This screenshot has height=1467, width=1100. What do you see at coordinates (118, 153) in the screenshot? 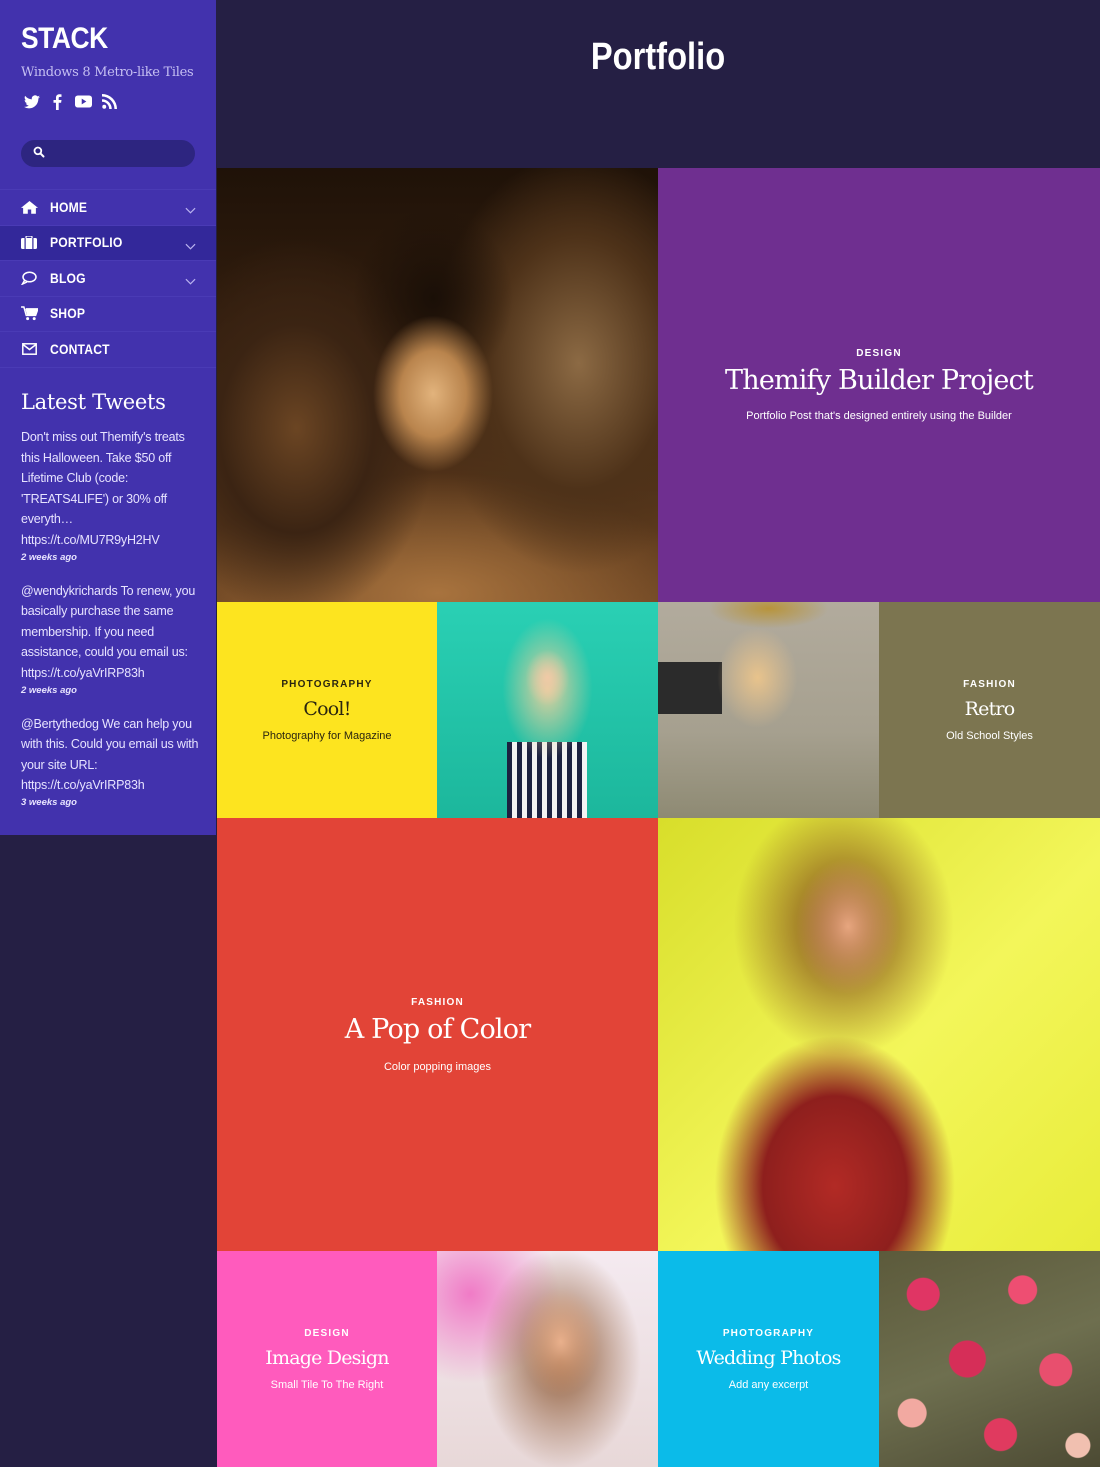
I see `search-input` at bounding box center [118, 153].